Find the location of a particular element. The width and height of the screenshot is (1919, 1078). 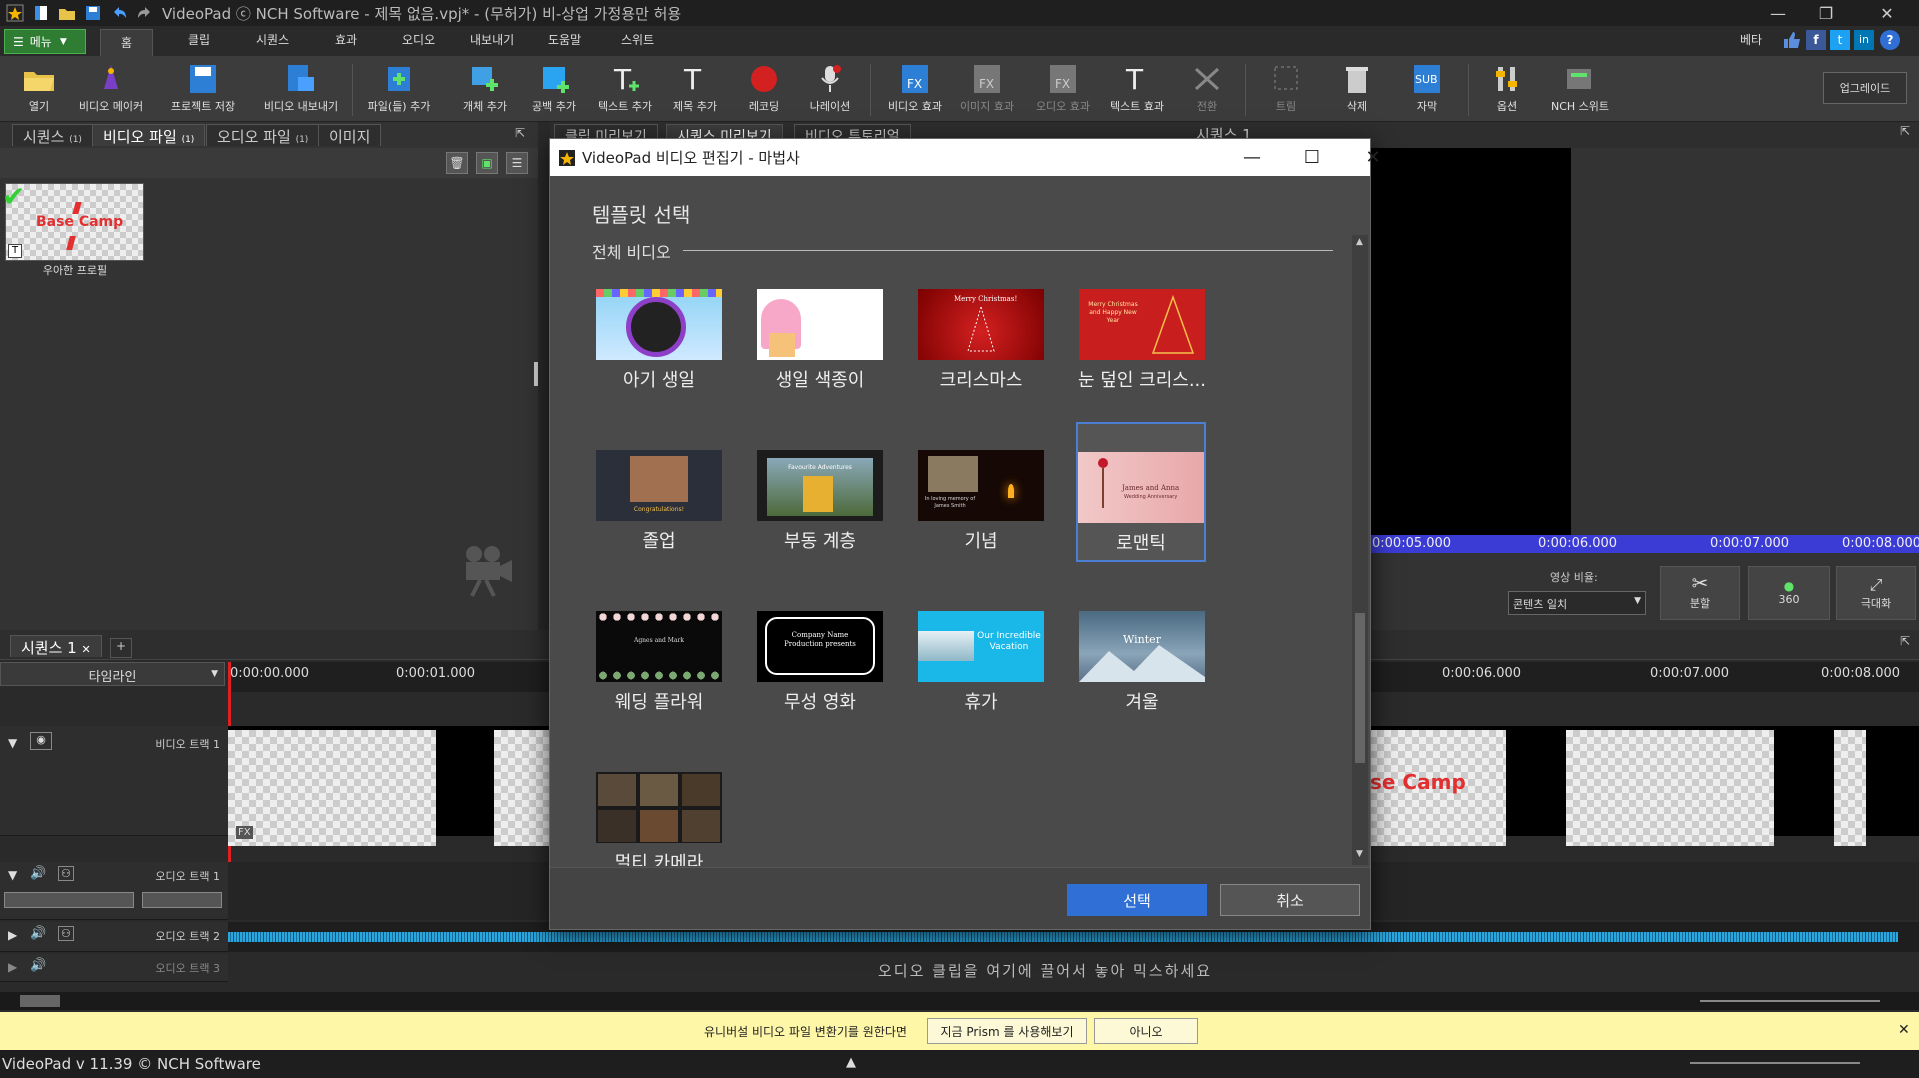

restore-button: ❐ is located at coordinates (1826, 13).